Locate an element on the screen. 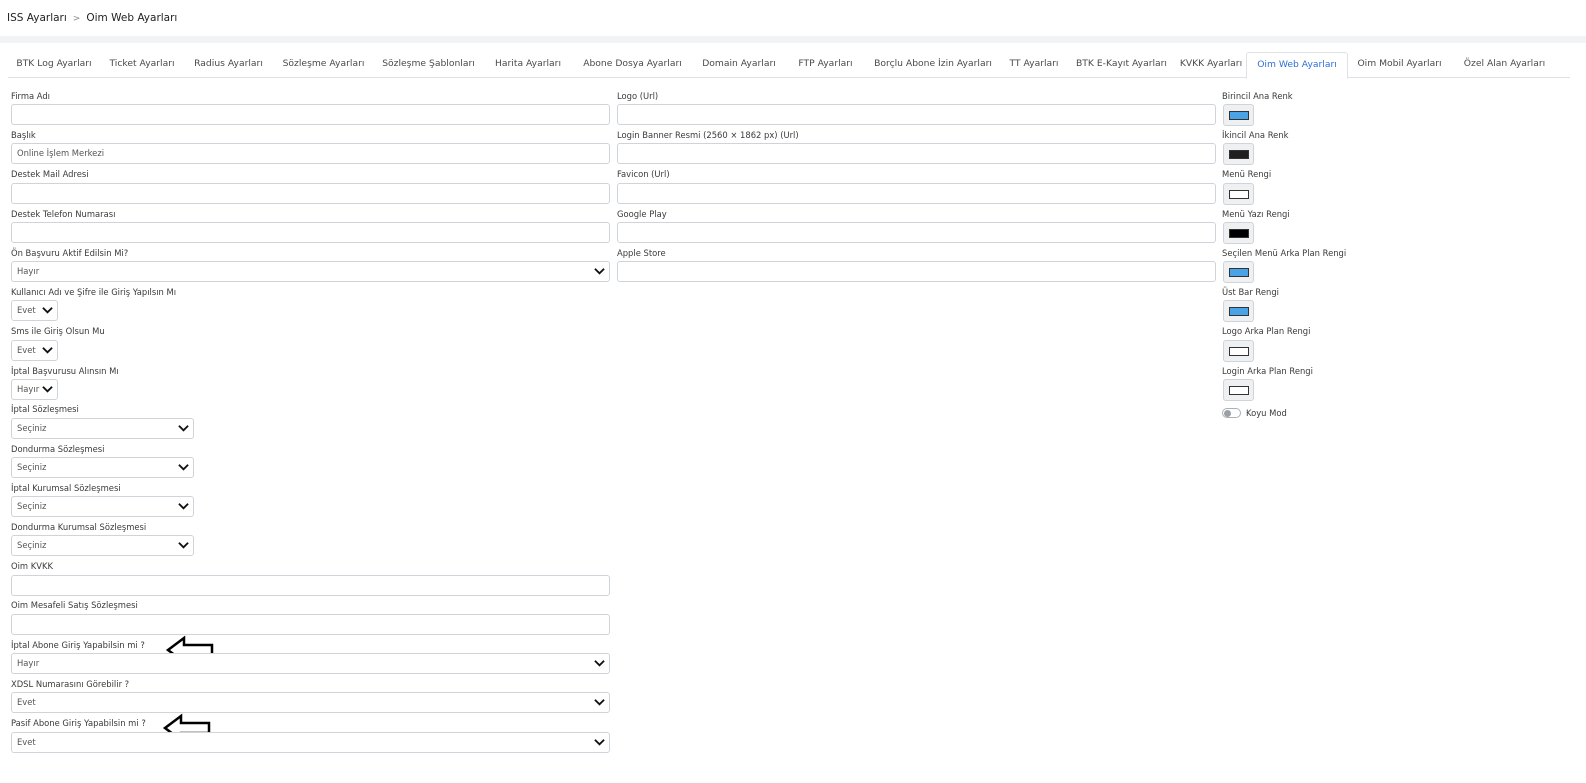 The image size is (1586, 783). color-picker-ust-bar is located at coordinates (1238, 311).